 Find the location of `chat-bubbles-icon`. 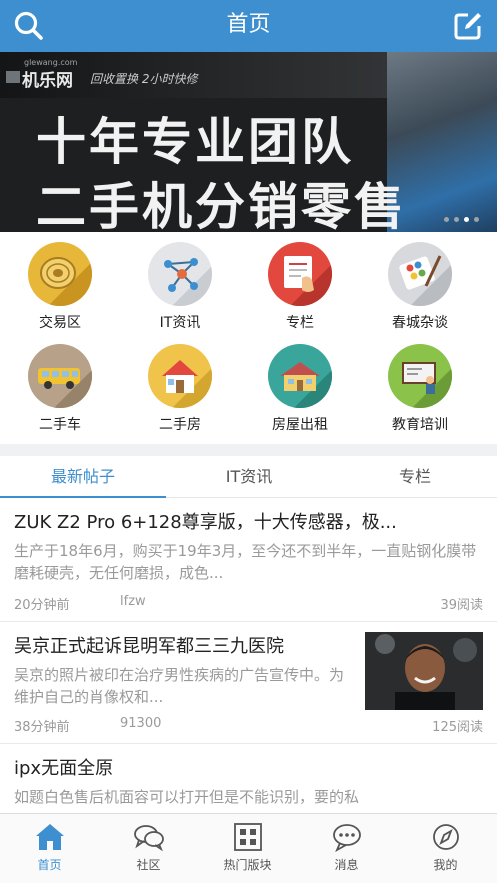

chat-bubbles-icon is located at coordinates (149, 837).